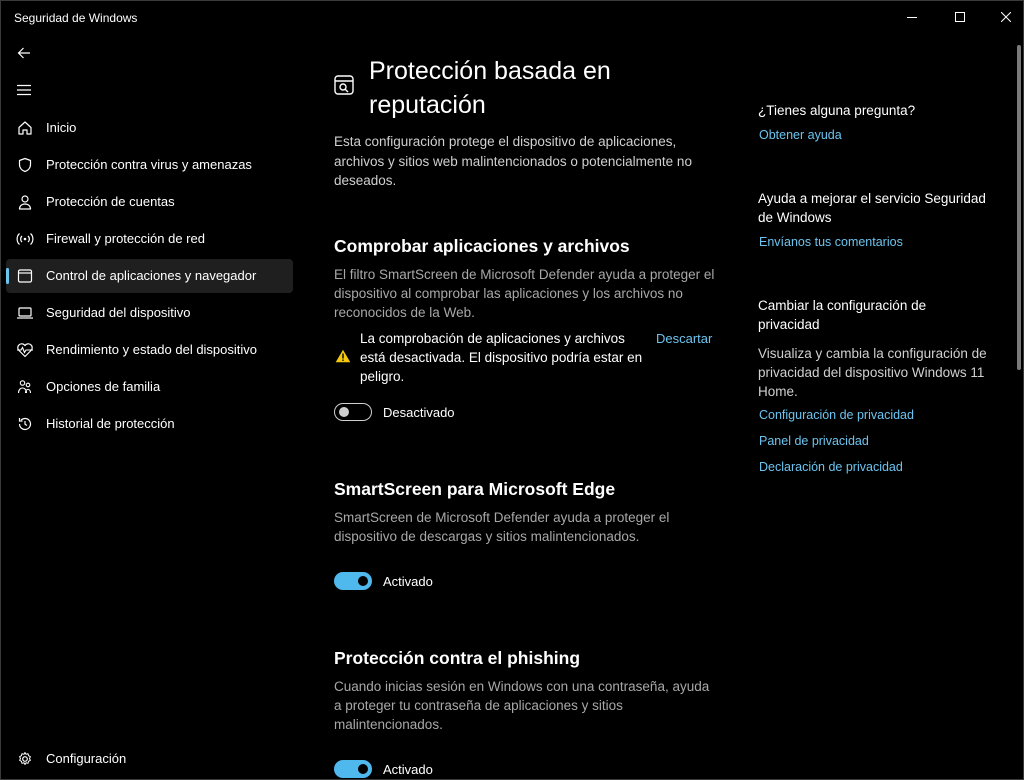 Image resolution: width=1024 pixels, height=780 pixels. What do you see at coordinates (343, 356) in the screenshot?
I see `warning-icon` at bounding box center [343, 356].